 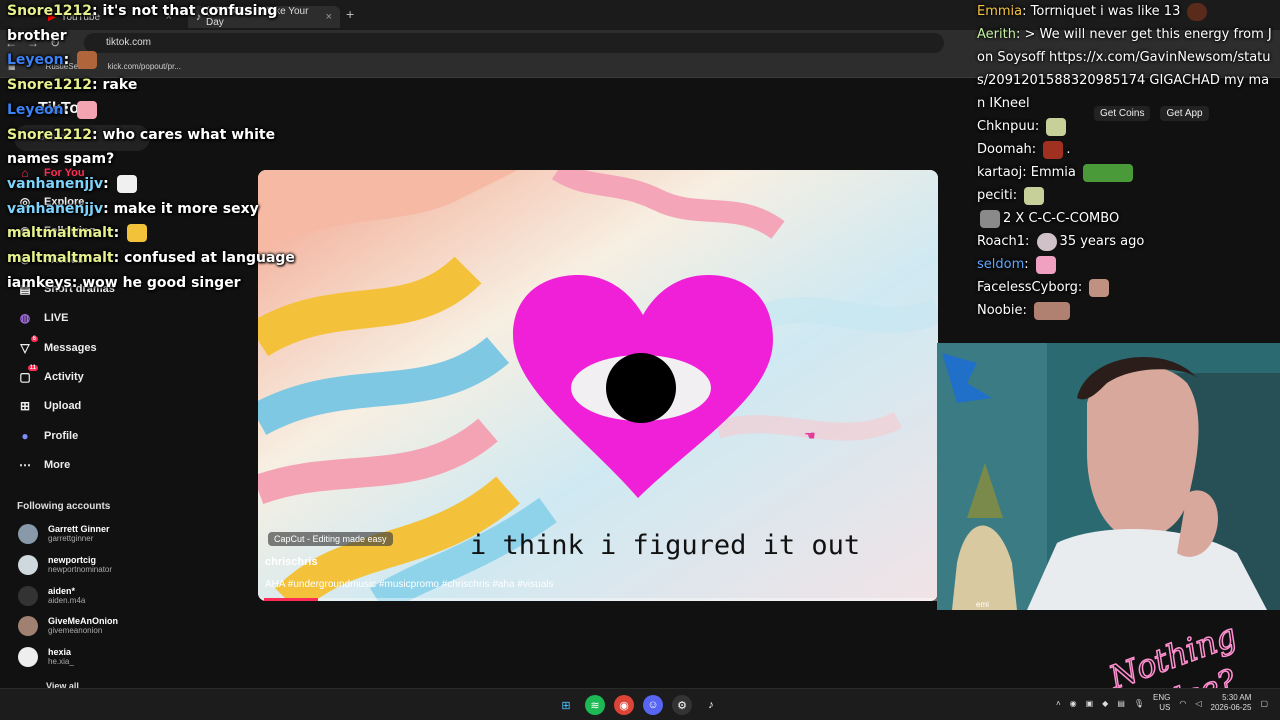 What do you see at coordinates (1127, 11) in the screenshot?
I see `chat-message: Emmia: Torrniquet i was like 13` at bounding box center [1127, 11].